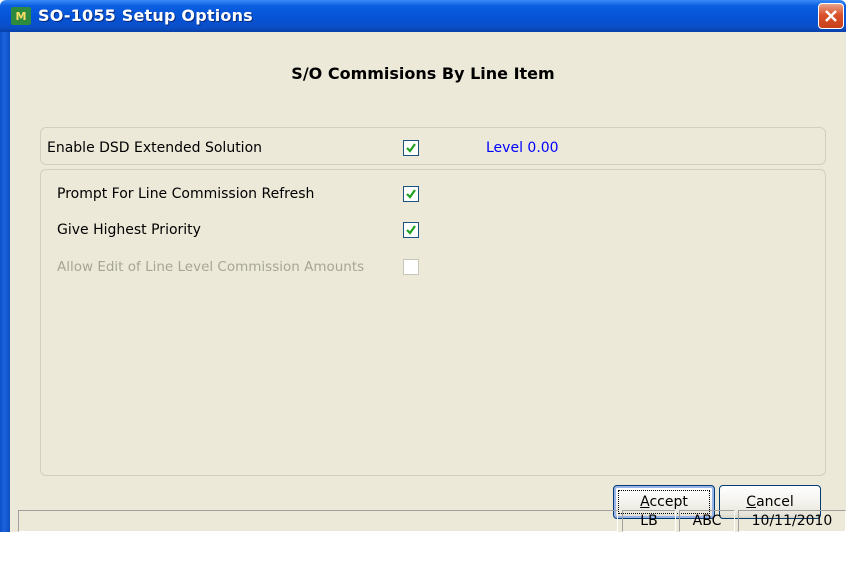 The height and width of the screenshot is (565, 846). Describe the element at coordinates (649, 521) in the screenshot. I see `status-user: LB` at that location.